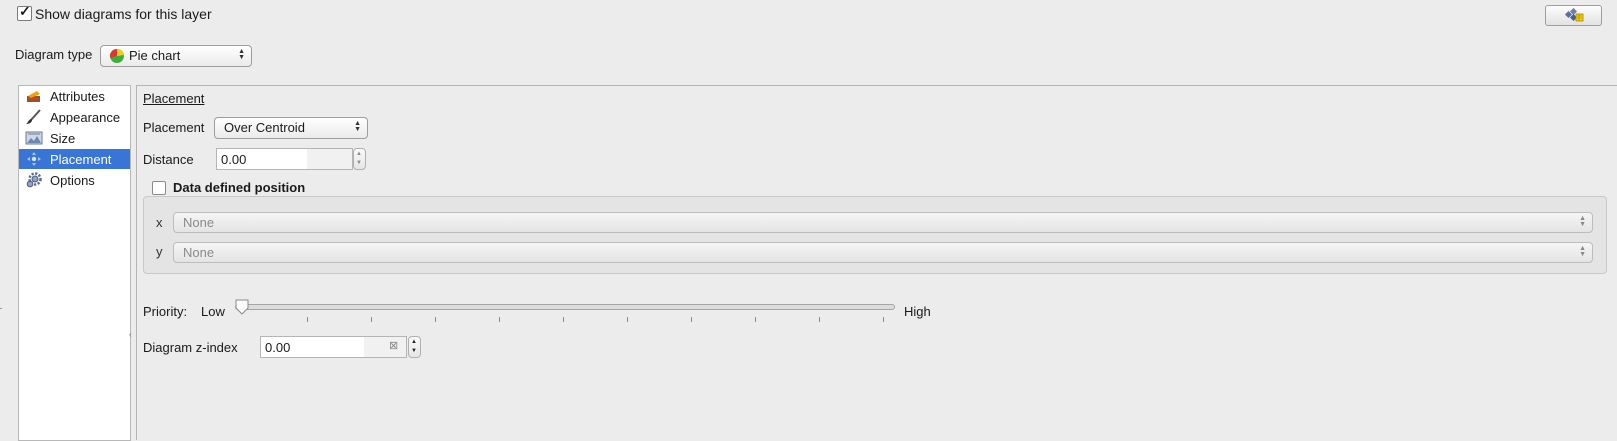  What do you see at coordinates (159, 251) in the screenshot?
I see `y-label: y` at bounding box center [159, 251].